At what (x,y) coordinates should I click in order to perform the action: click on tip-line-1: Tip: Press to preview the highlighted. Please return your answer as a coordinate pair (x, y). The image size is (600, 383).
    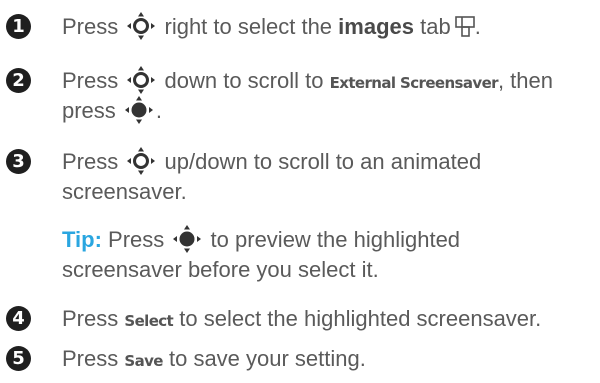
    Looking at the image, I should click on (261, 240).